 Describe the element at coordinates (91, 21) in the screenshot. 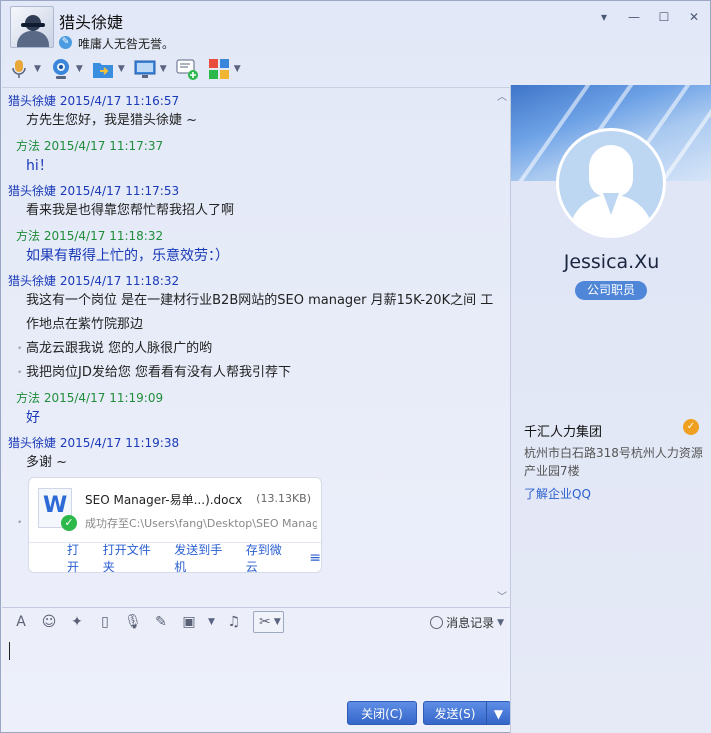

I see `contact-title: 猎头徐婕` at that location.